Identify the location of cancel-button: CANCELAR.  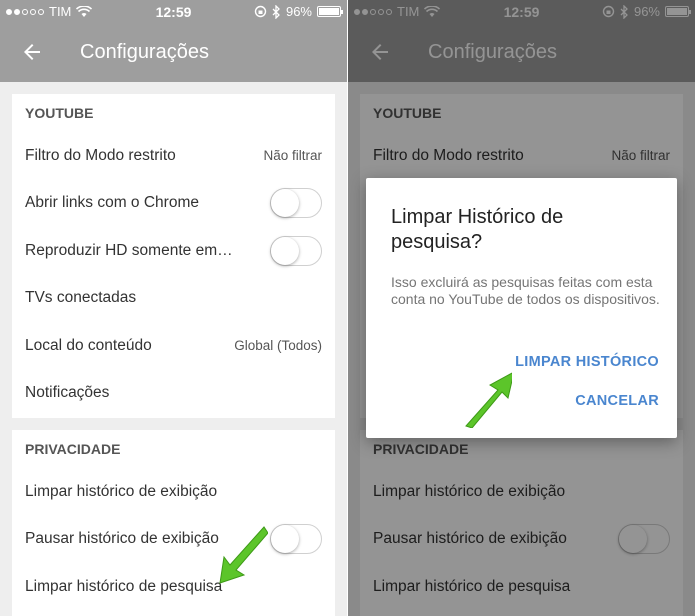
(617, 401).